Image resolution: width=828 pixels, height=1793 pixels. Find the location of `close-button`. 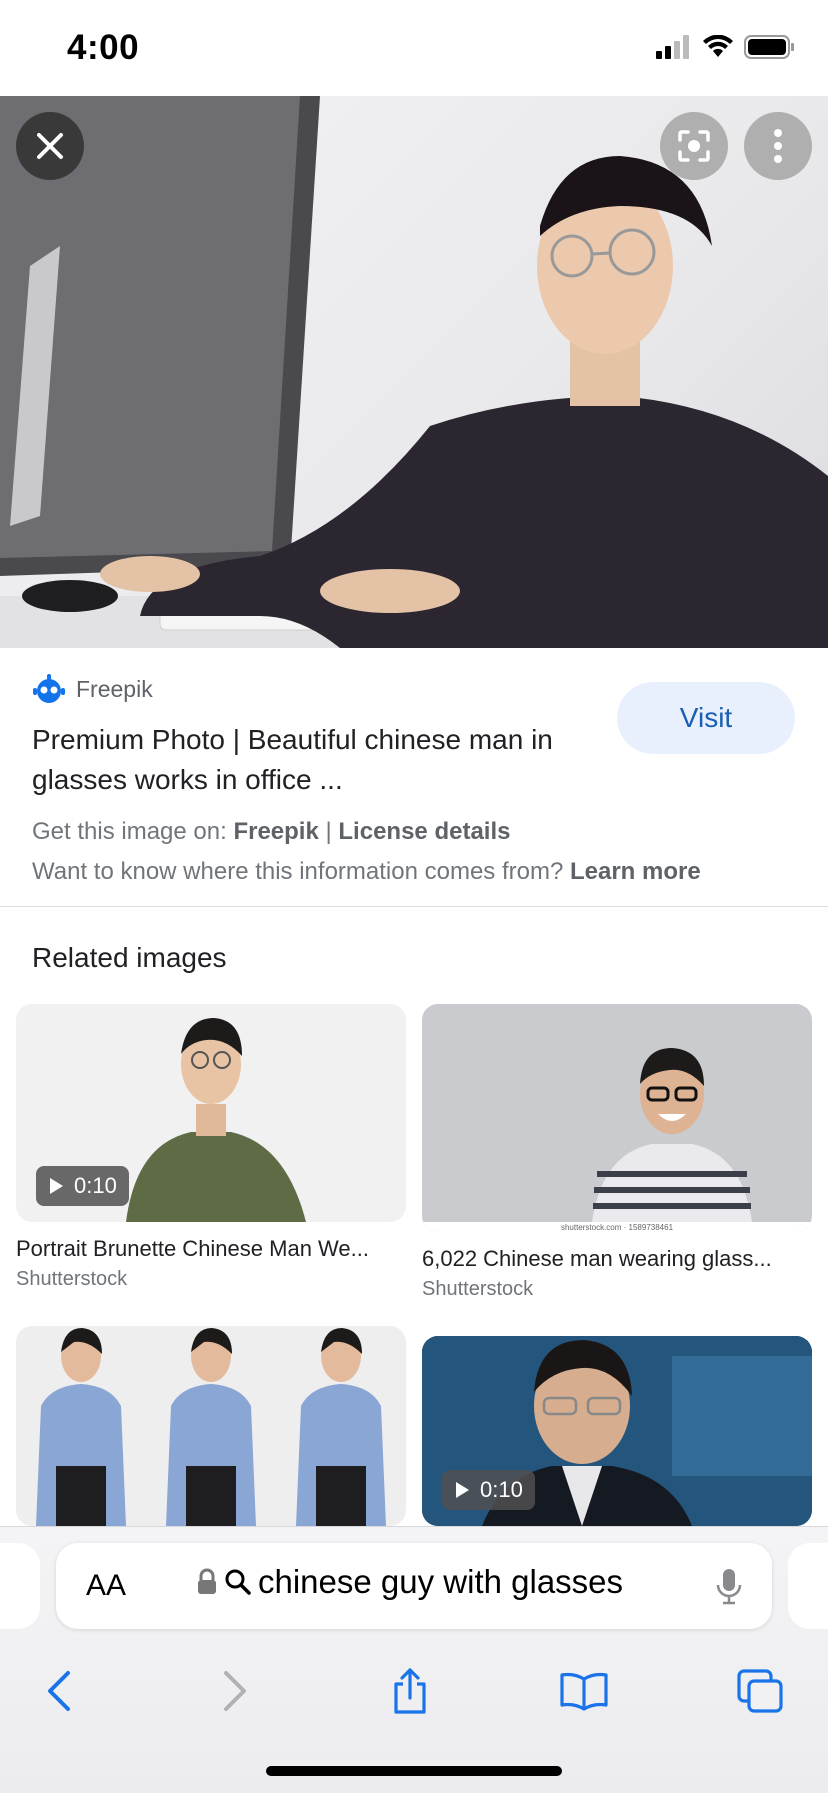

close-button is located at coordinates (50, 146).